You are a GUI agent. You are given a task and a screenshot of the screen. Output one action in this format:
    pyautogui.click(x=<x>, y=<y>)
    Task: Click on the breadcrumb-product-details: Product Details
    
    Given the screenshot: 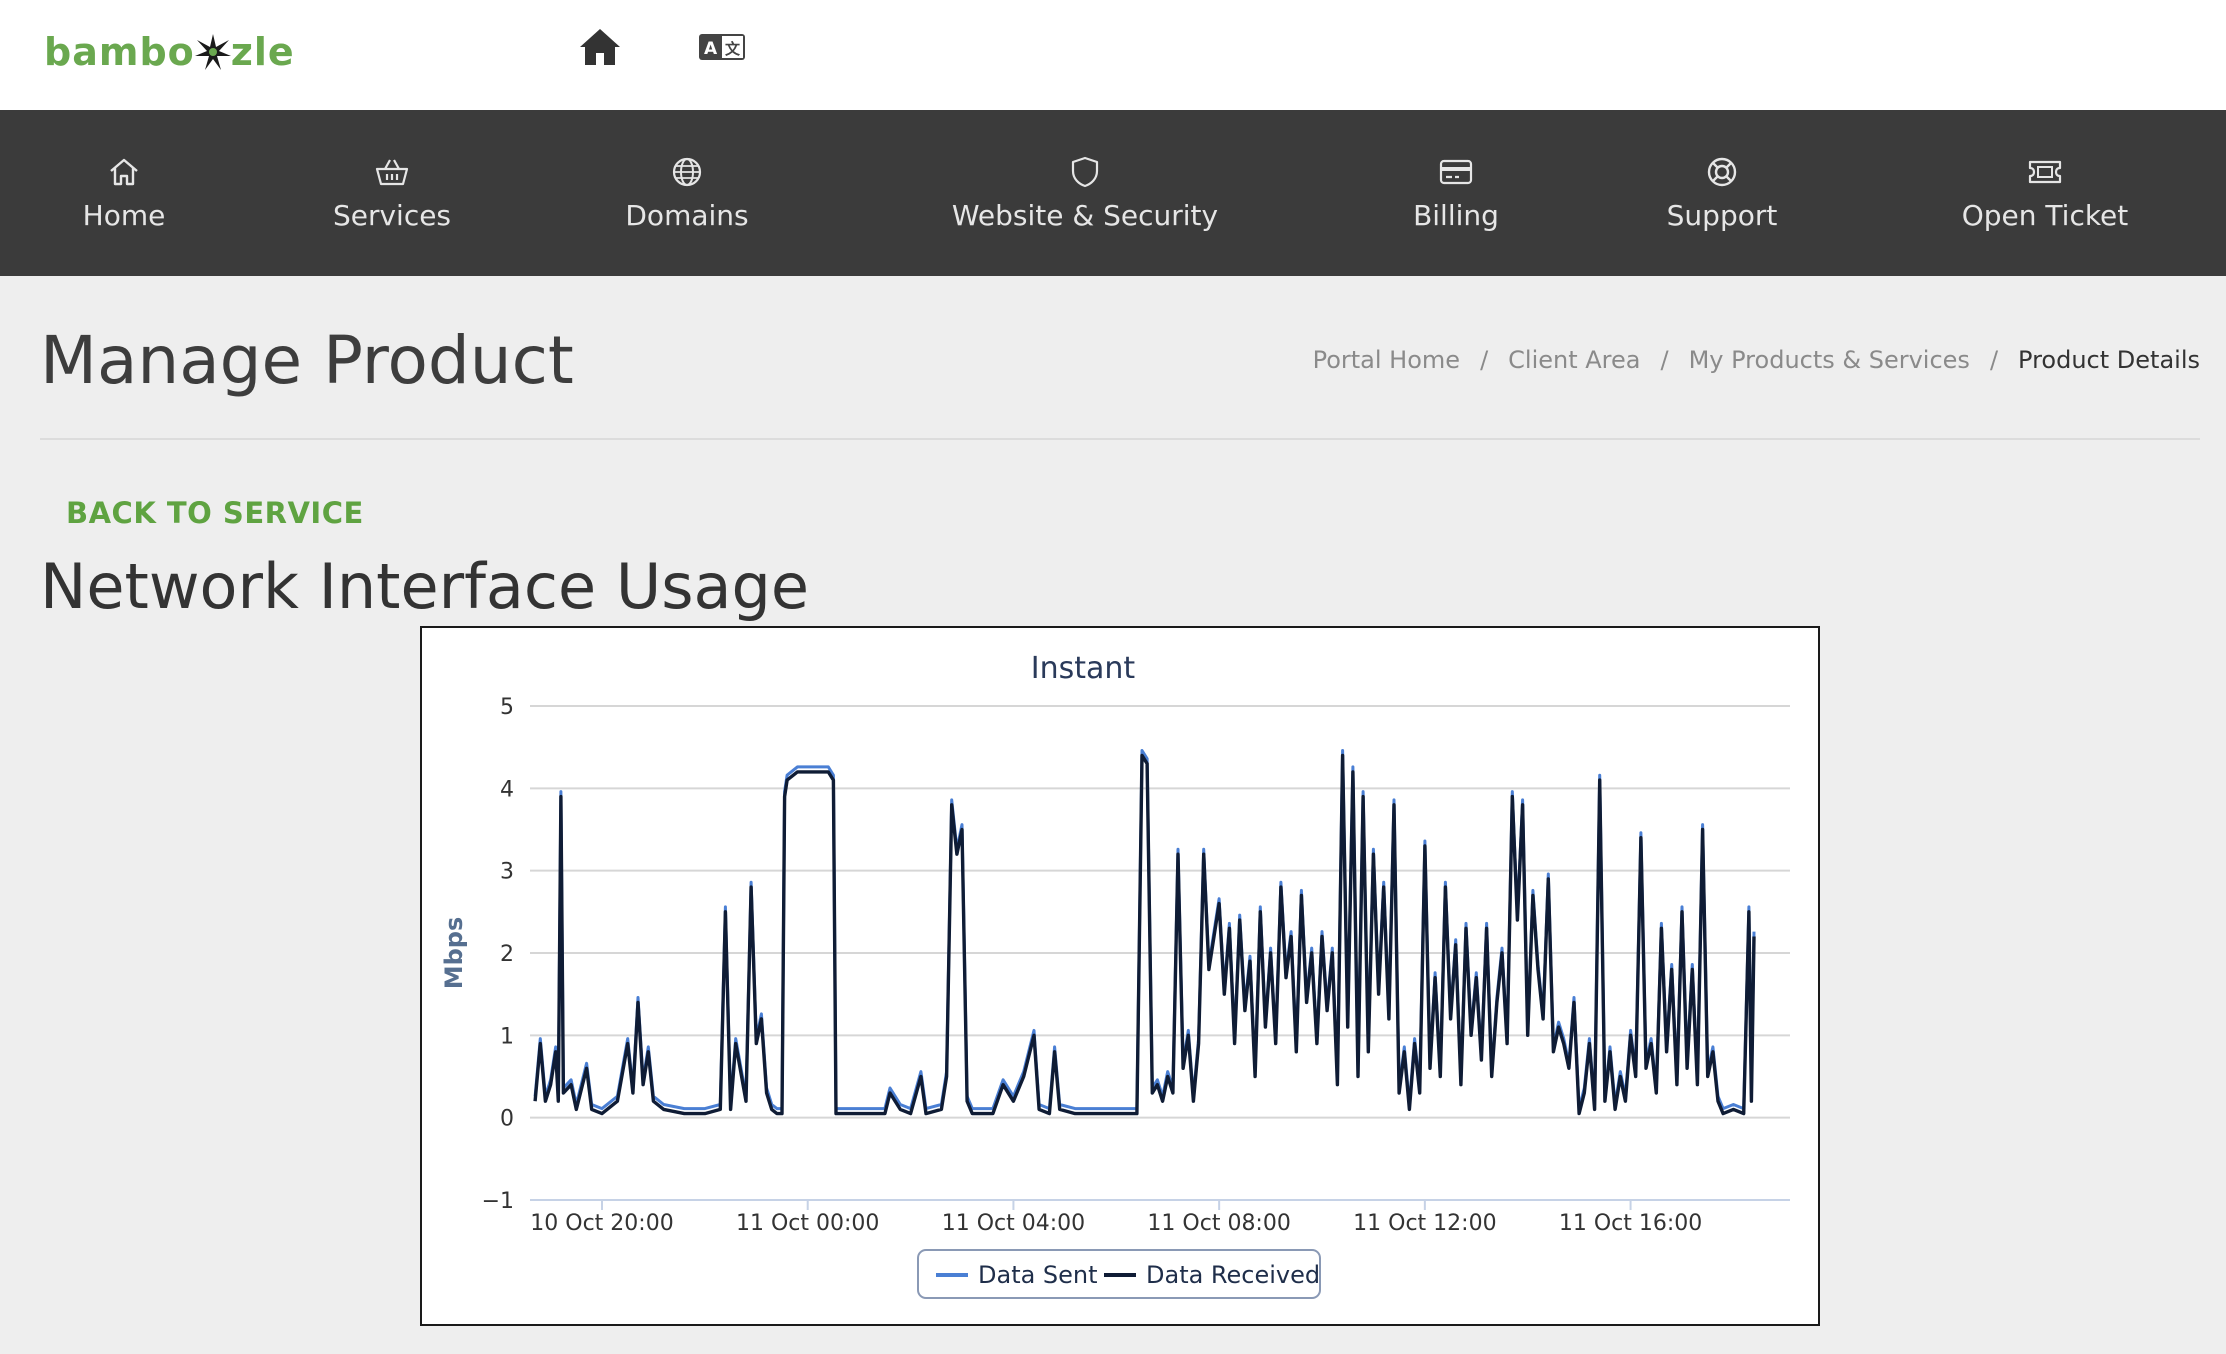 What is the action you would take?
    pyautogui.click(x=2109, y=360)
    